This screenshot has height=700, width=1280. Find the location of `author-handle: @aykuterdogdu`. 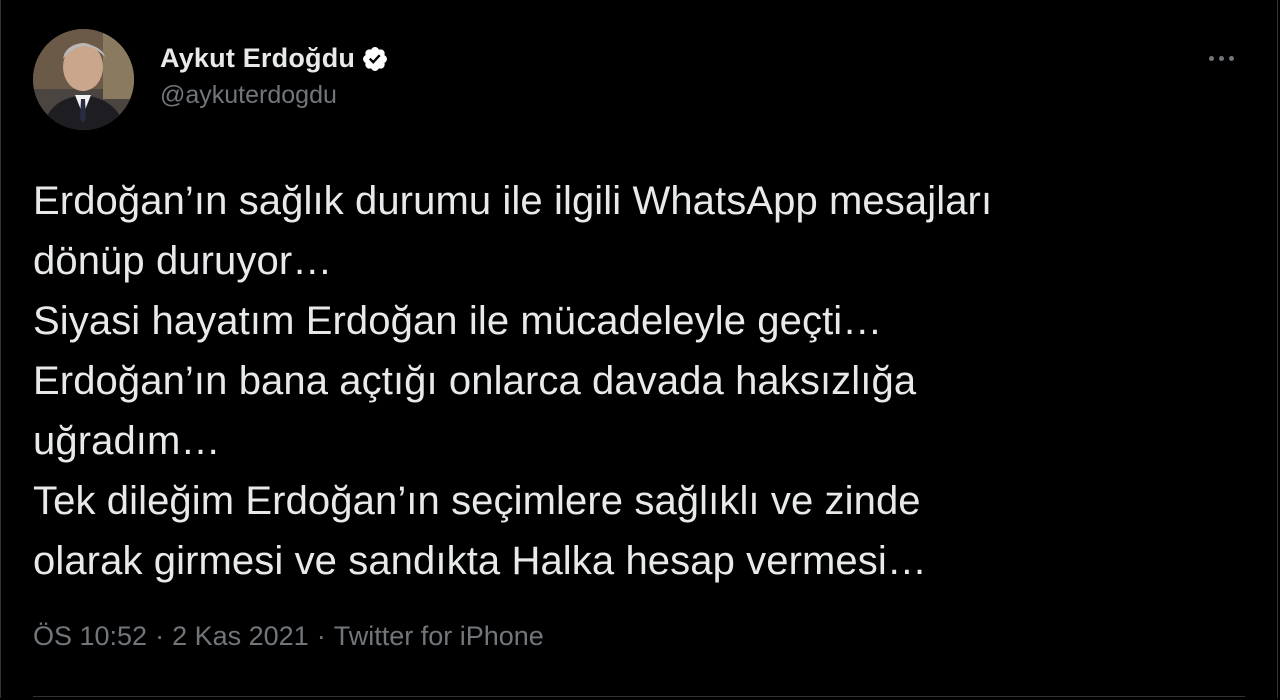

author-handle: @aykuterdogdu is located at coordinates (274, 95).